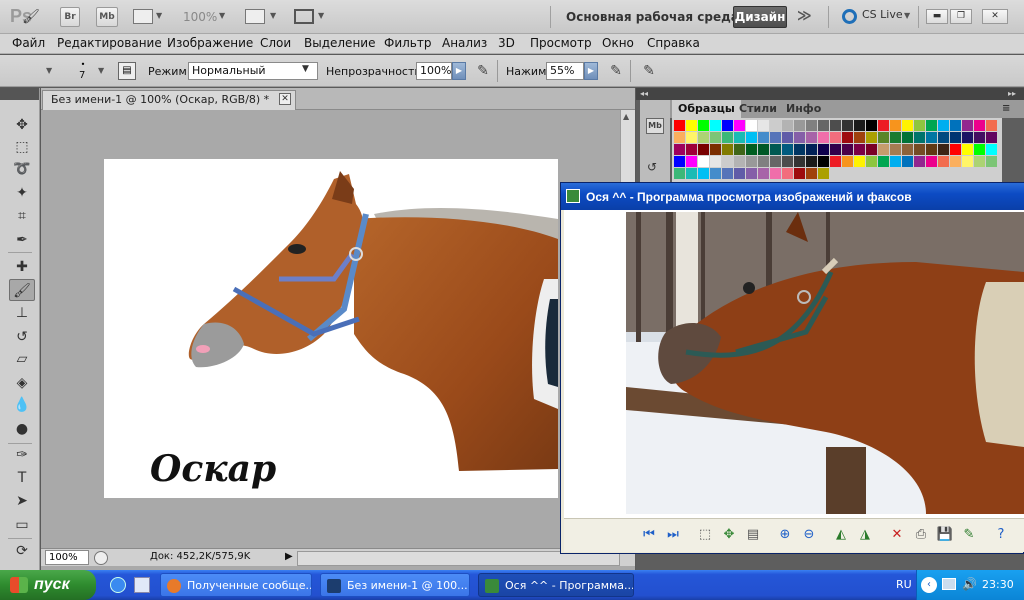  I want to click on help-icon: ?, so click(1001, 535).